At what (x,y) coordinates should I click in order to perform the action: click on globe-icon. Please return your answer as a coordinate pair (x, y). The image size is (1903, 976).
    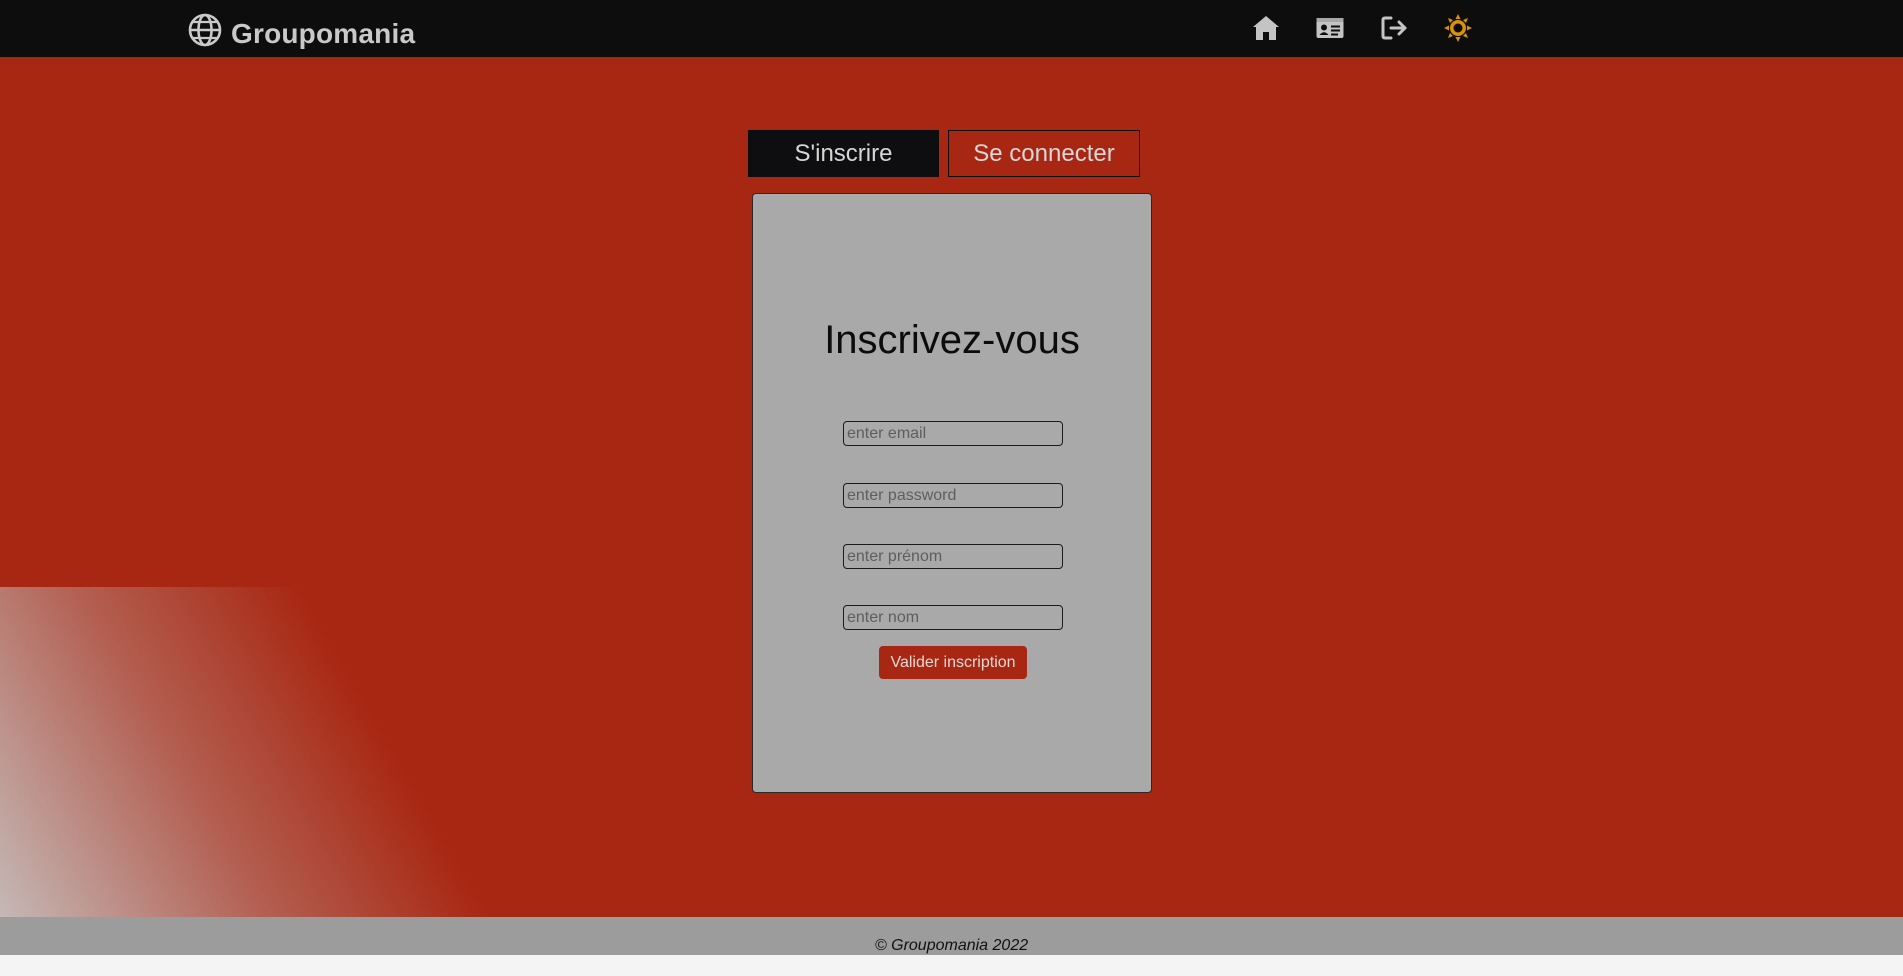
    Looking at the image, I should click on (205, 33).